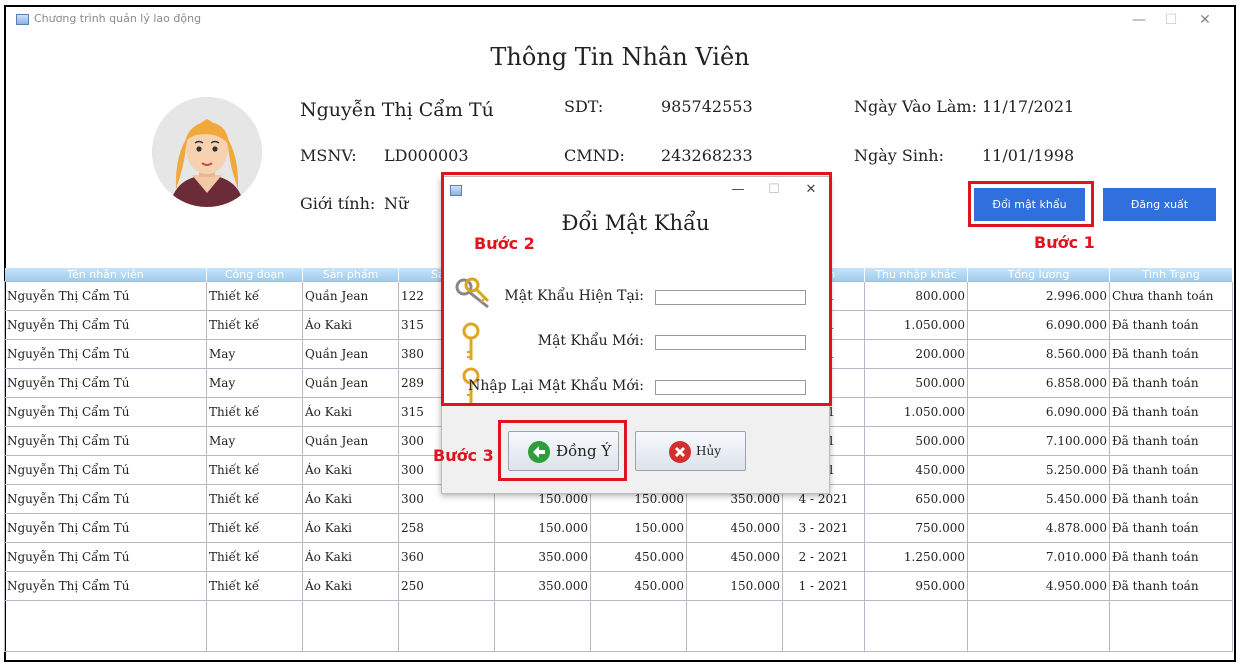 The width and height of the screenshot is (1240, 666). Describe the element at coordinates (397, 110) in the screenshot. I see `employee-name: Nguyễn Thị Cẩm Tú` at that location.